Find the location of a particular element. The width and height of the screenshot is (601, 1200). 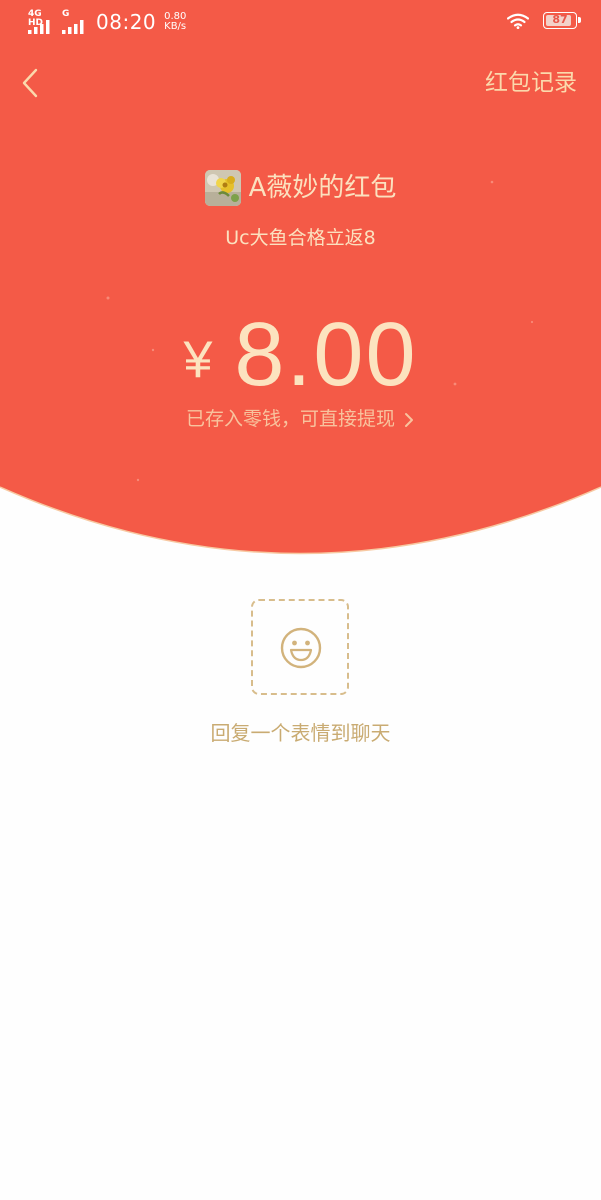

signal-4g-icon: 4G HD is located at coordinates (42, 22).